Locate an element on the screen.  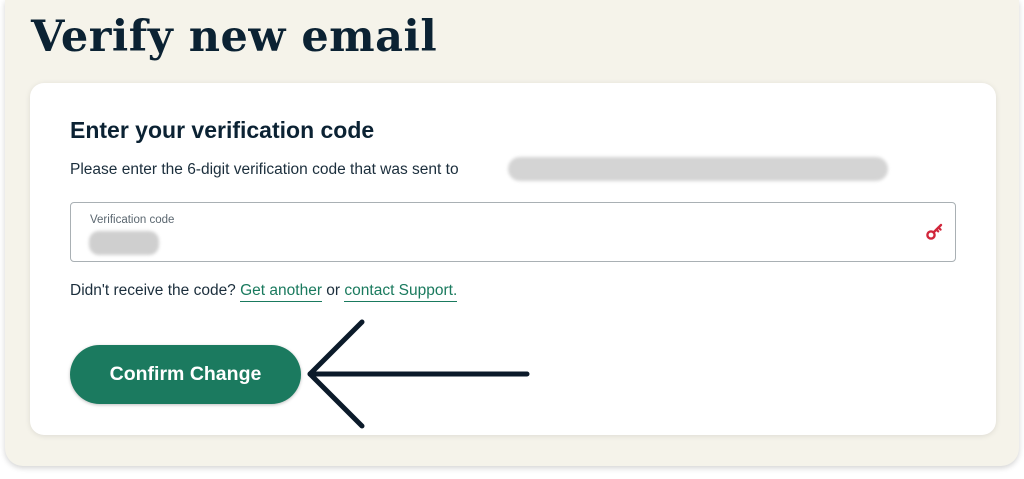
resend-separator: or is located at coordinates (333, 290).